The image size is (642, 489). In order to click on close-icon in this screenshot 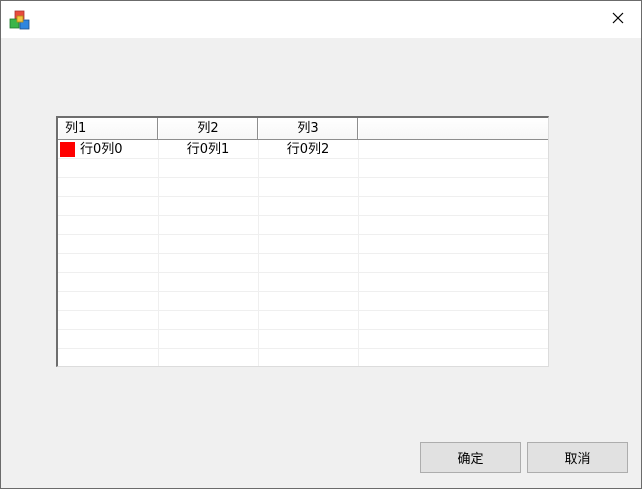, I will do `click(618, 20)`.